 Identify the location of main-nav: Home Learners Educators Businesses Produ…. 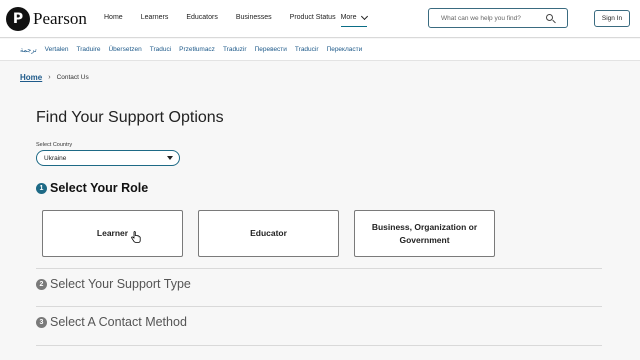
(236, 19).